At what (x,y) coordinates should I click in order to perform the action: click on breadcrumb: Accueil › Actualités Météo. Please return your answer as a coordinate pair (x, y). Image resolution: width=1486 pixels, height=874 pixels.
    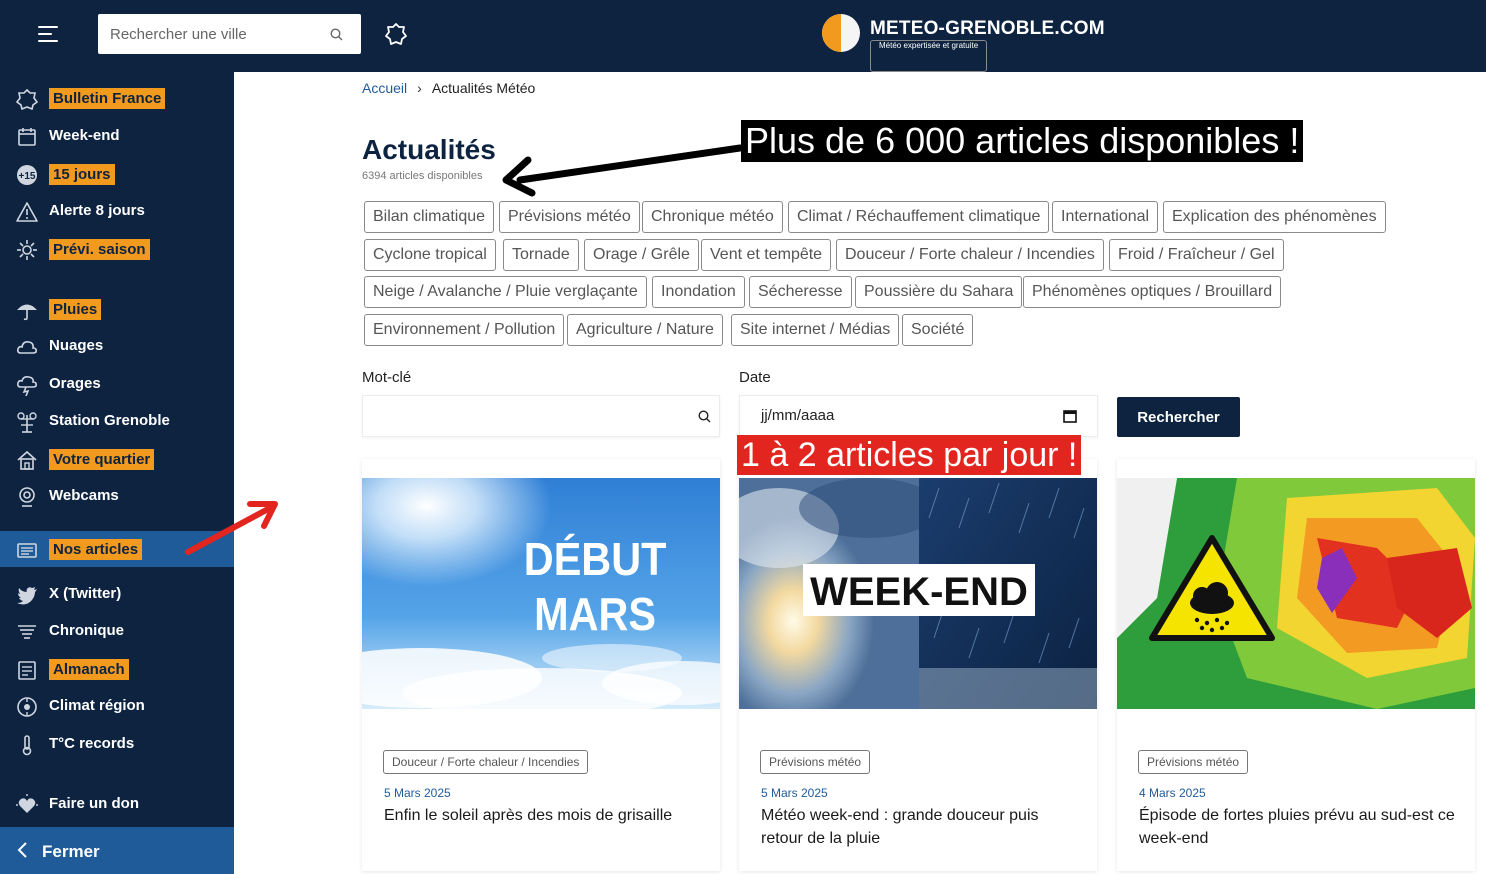
    Looking at the image, I should click on (448, 88).